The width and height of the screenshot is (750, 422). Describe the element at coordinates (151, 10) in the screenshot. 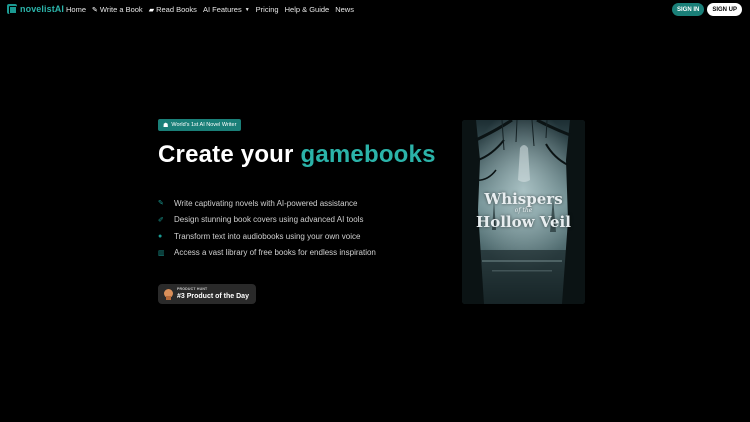

I see `book-icon: ▰` at that location.